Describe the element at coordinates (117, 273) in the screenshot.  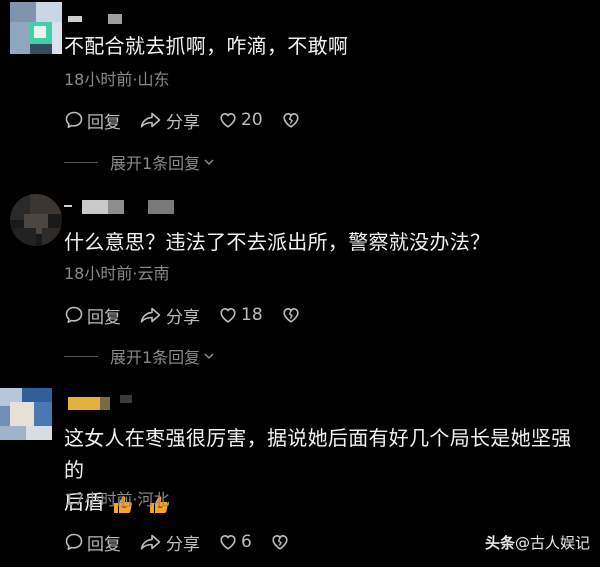
I see `comment-meta: 18小时前·云南` at that location.